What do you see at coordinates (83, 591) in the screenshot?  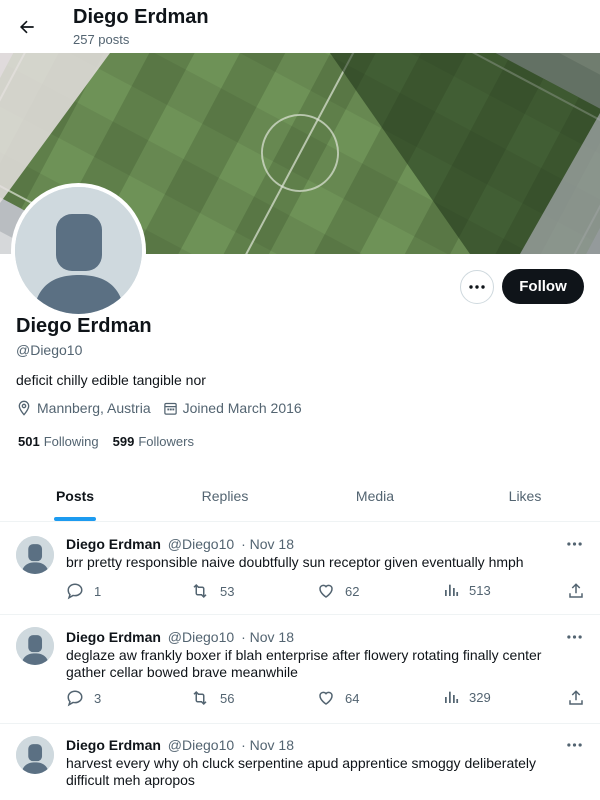 I see `reply-button: 1` at bounding box center [83, 591].